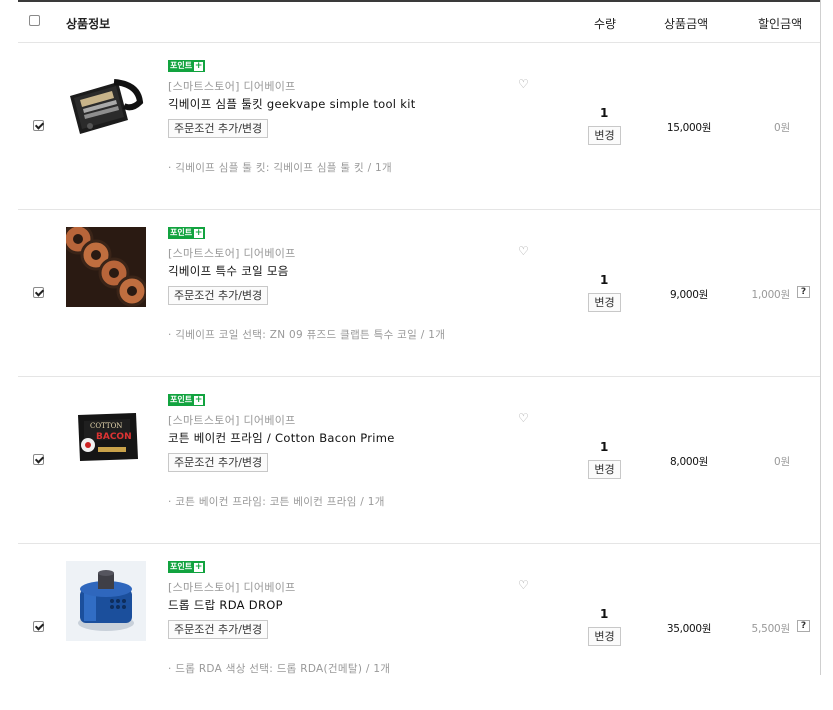 The image size is (833, 710). I want to click on select-all-checkbox, so click(34, 20).